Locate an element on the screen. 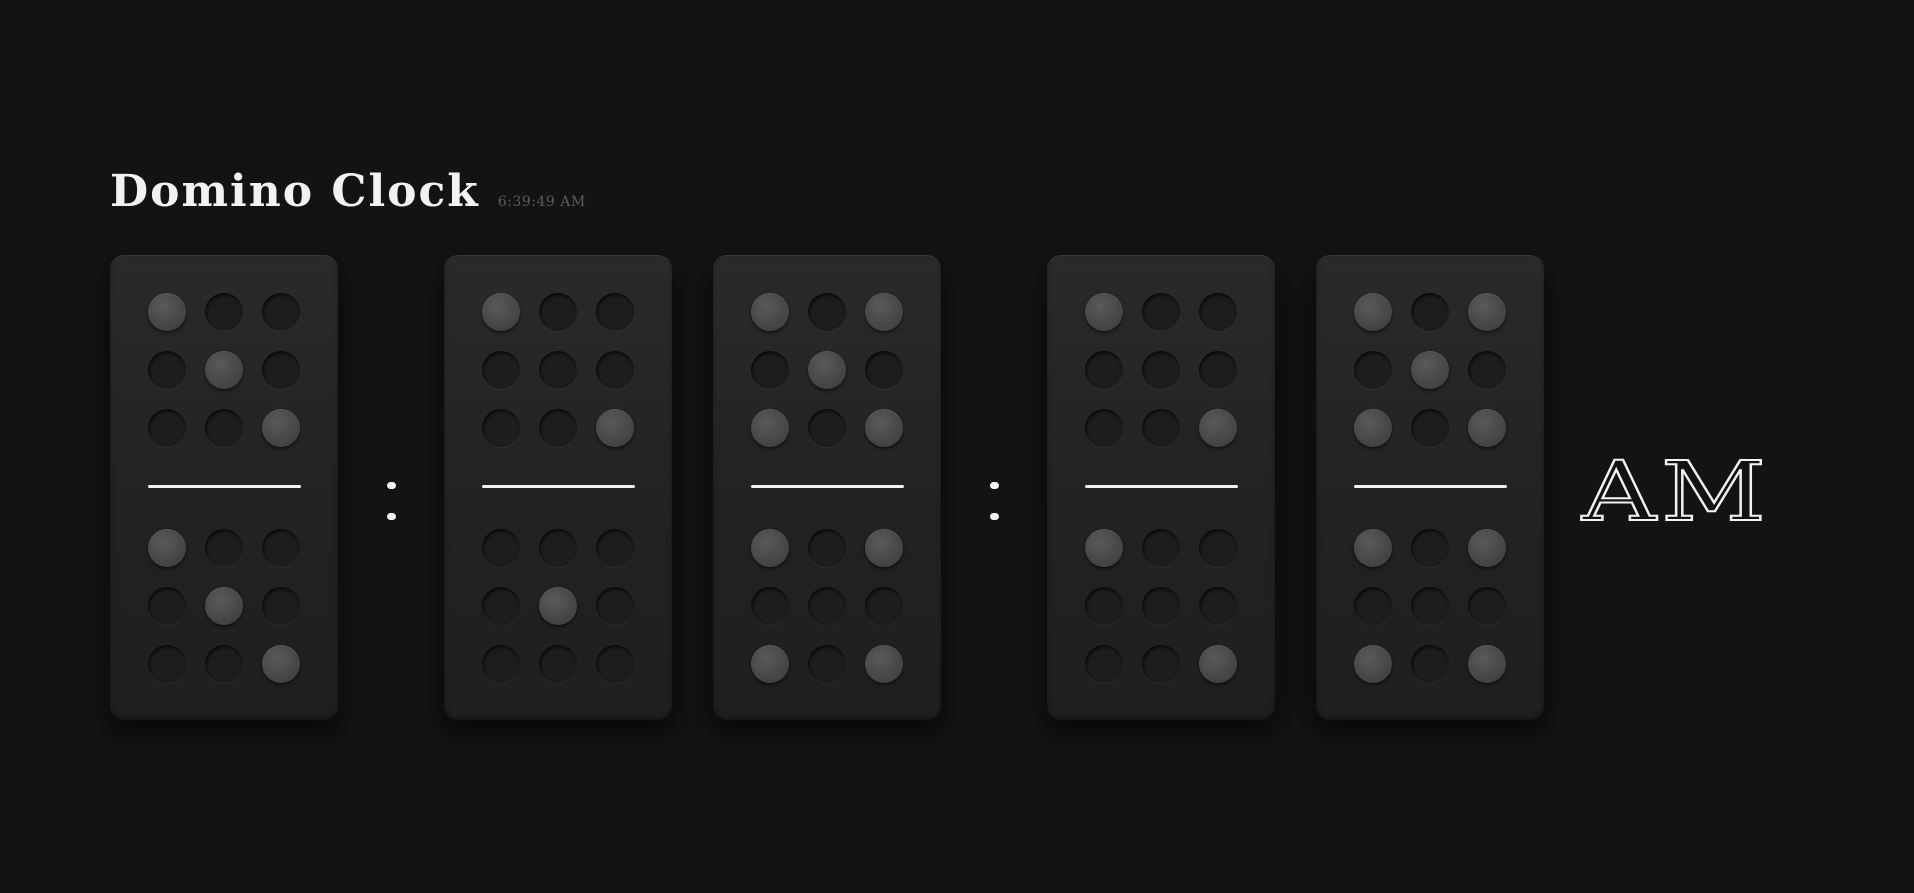 Image resolution: width=1914 pixels, height=893 pixels. domino-tile-minutes is located at coordinates (558, 487).